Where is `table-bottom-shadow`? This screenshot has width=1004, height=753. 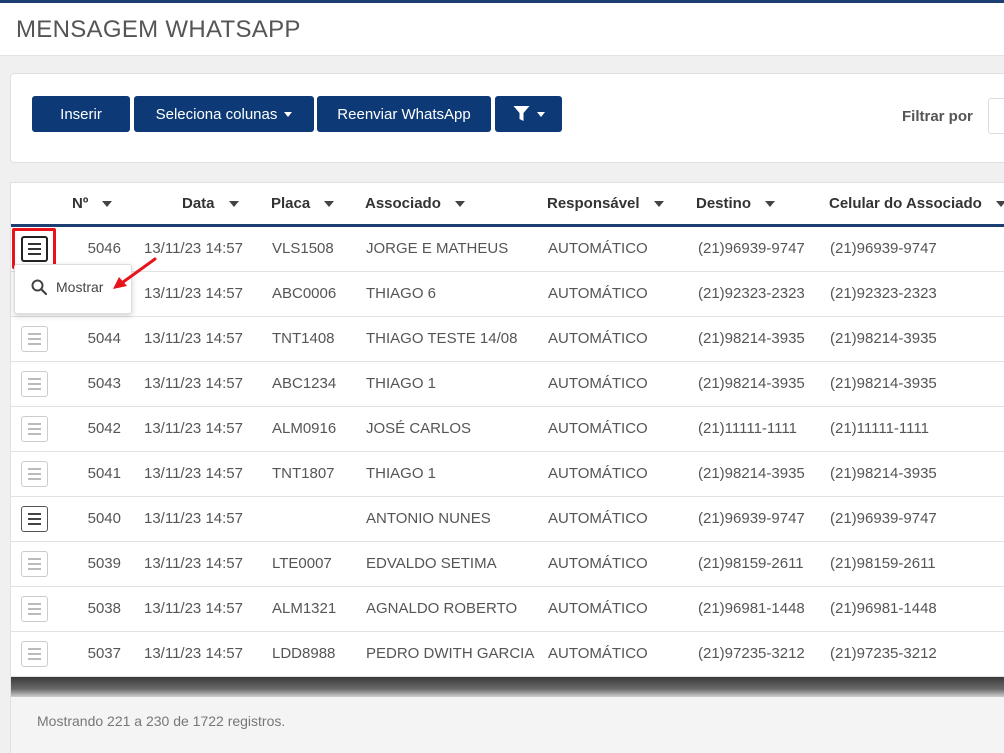
table-bottom-shadow is located at coordinates (507, 687).